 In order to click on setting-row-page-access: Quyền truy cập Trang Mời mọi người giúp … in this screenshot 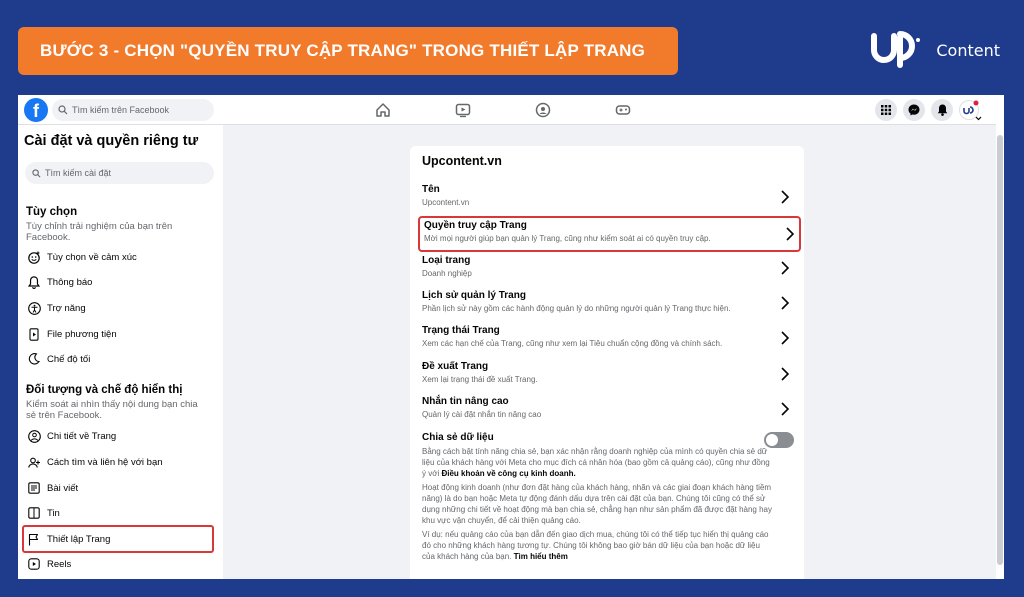, I will do `click(609, 234)`.